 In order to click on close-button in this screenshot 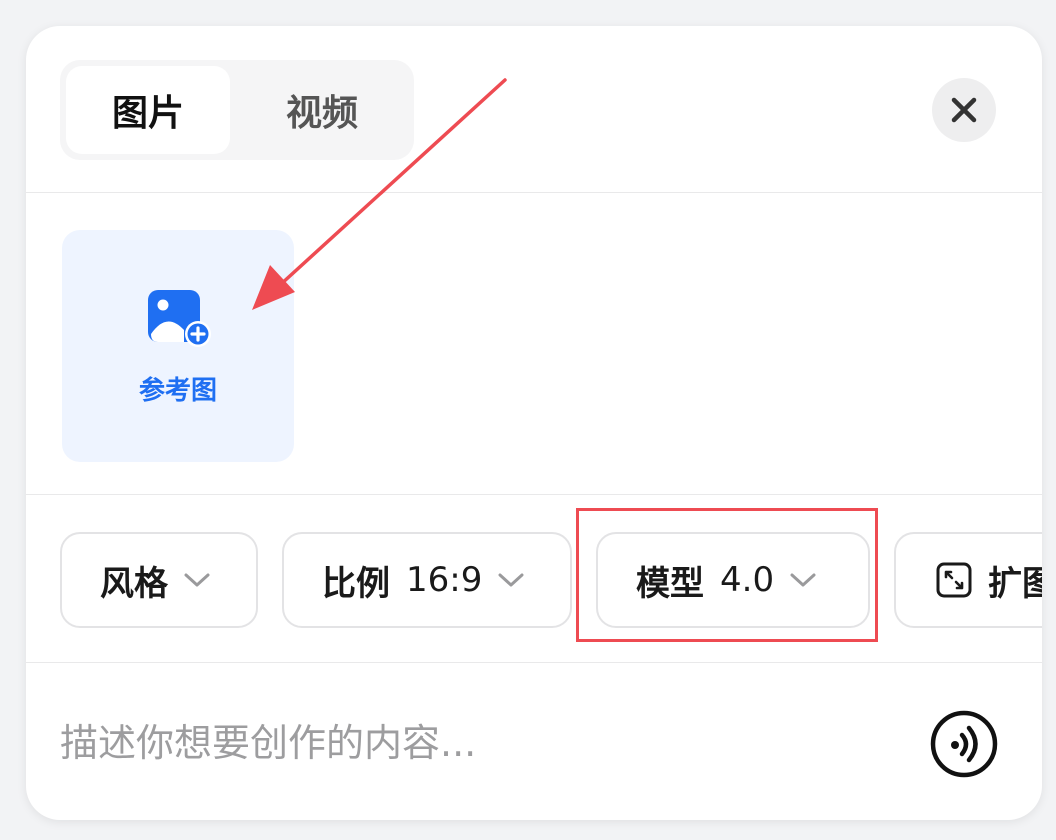, I will do `click(964, 110)`.